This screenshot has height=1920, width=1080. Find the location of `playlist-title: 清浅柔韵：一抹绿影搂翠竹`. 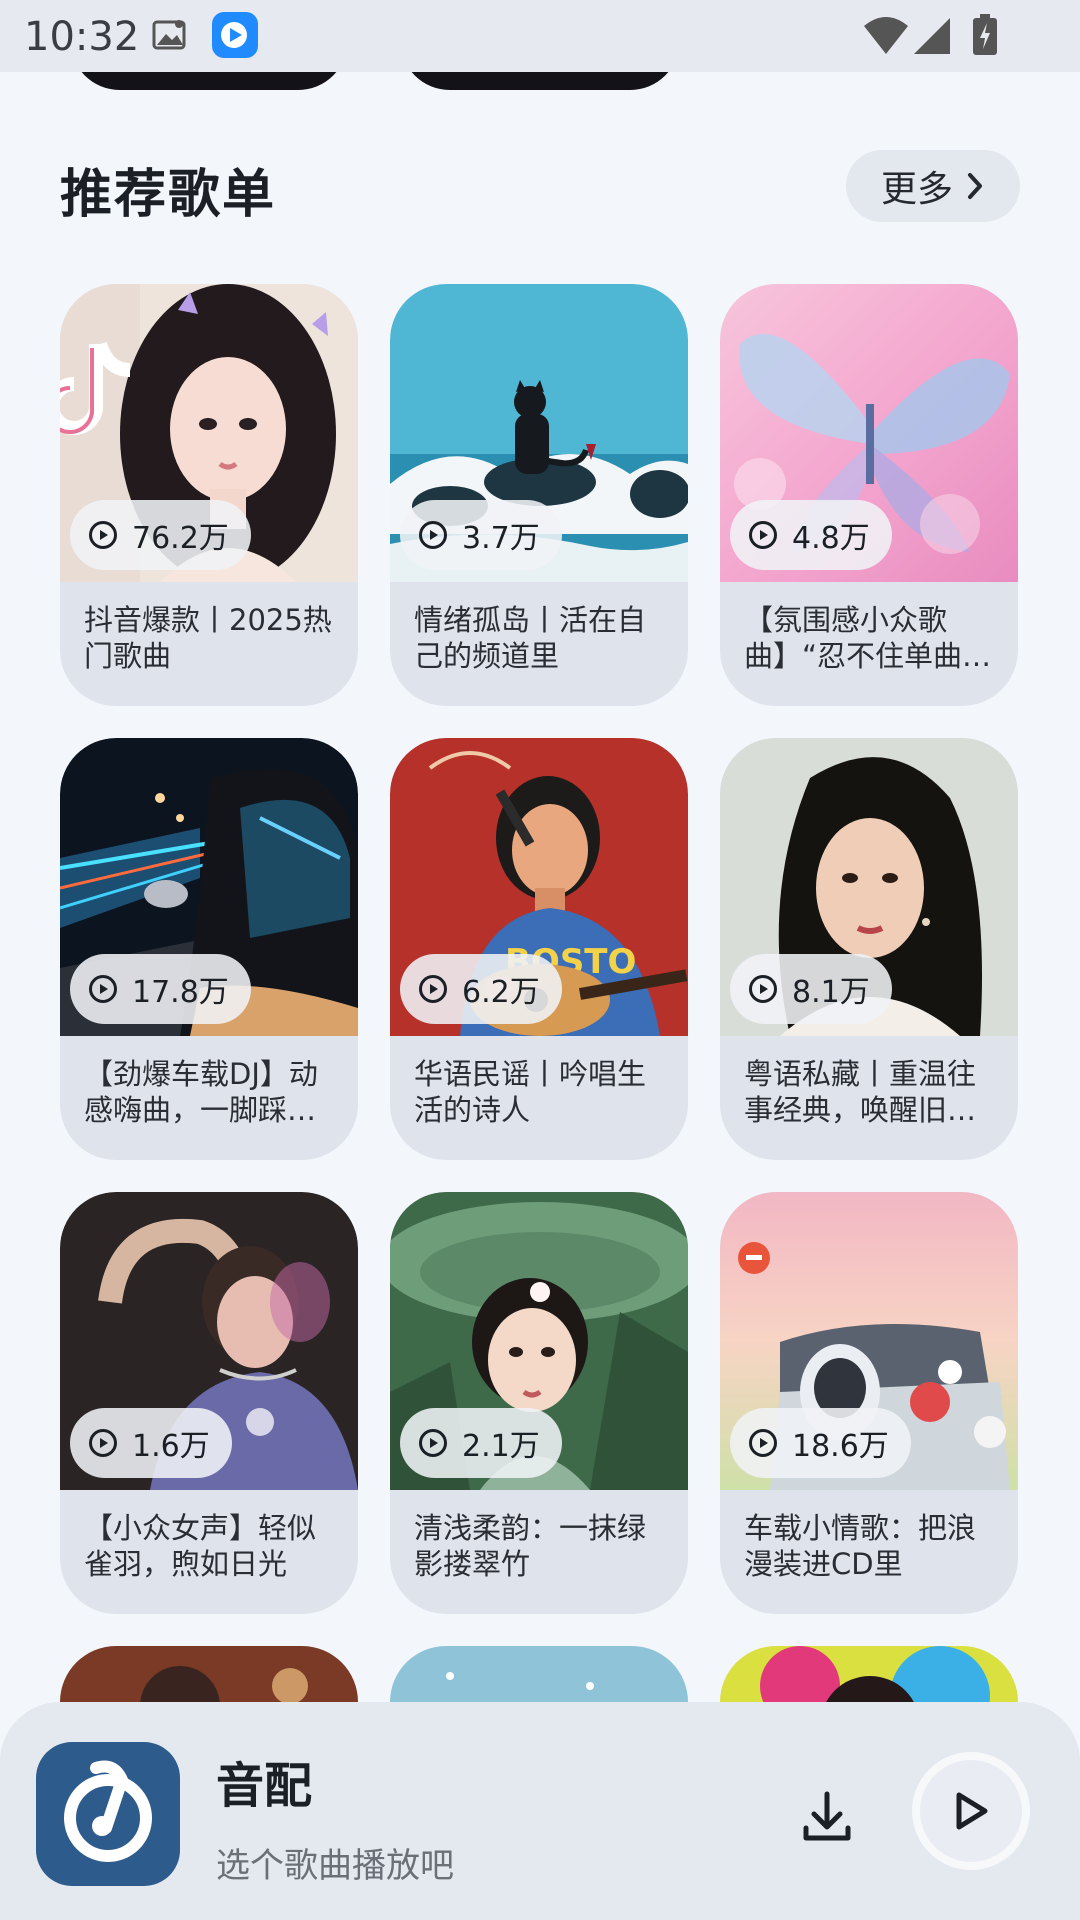

playlist-title: 清浅柔韵：一抹绿影搂翠竹 is located at coordinates (530, 1546).